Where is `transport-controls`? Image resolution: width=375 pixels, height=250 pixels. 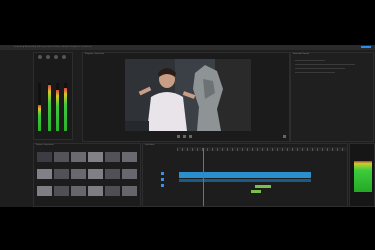
transport-controls is located at coordinates (187, 136).